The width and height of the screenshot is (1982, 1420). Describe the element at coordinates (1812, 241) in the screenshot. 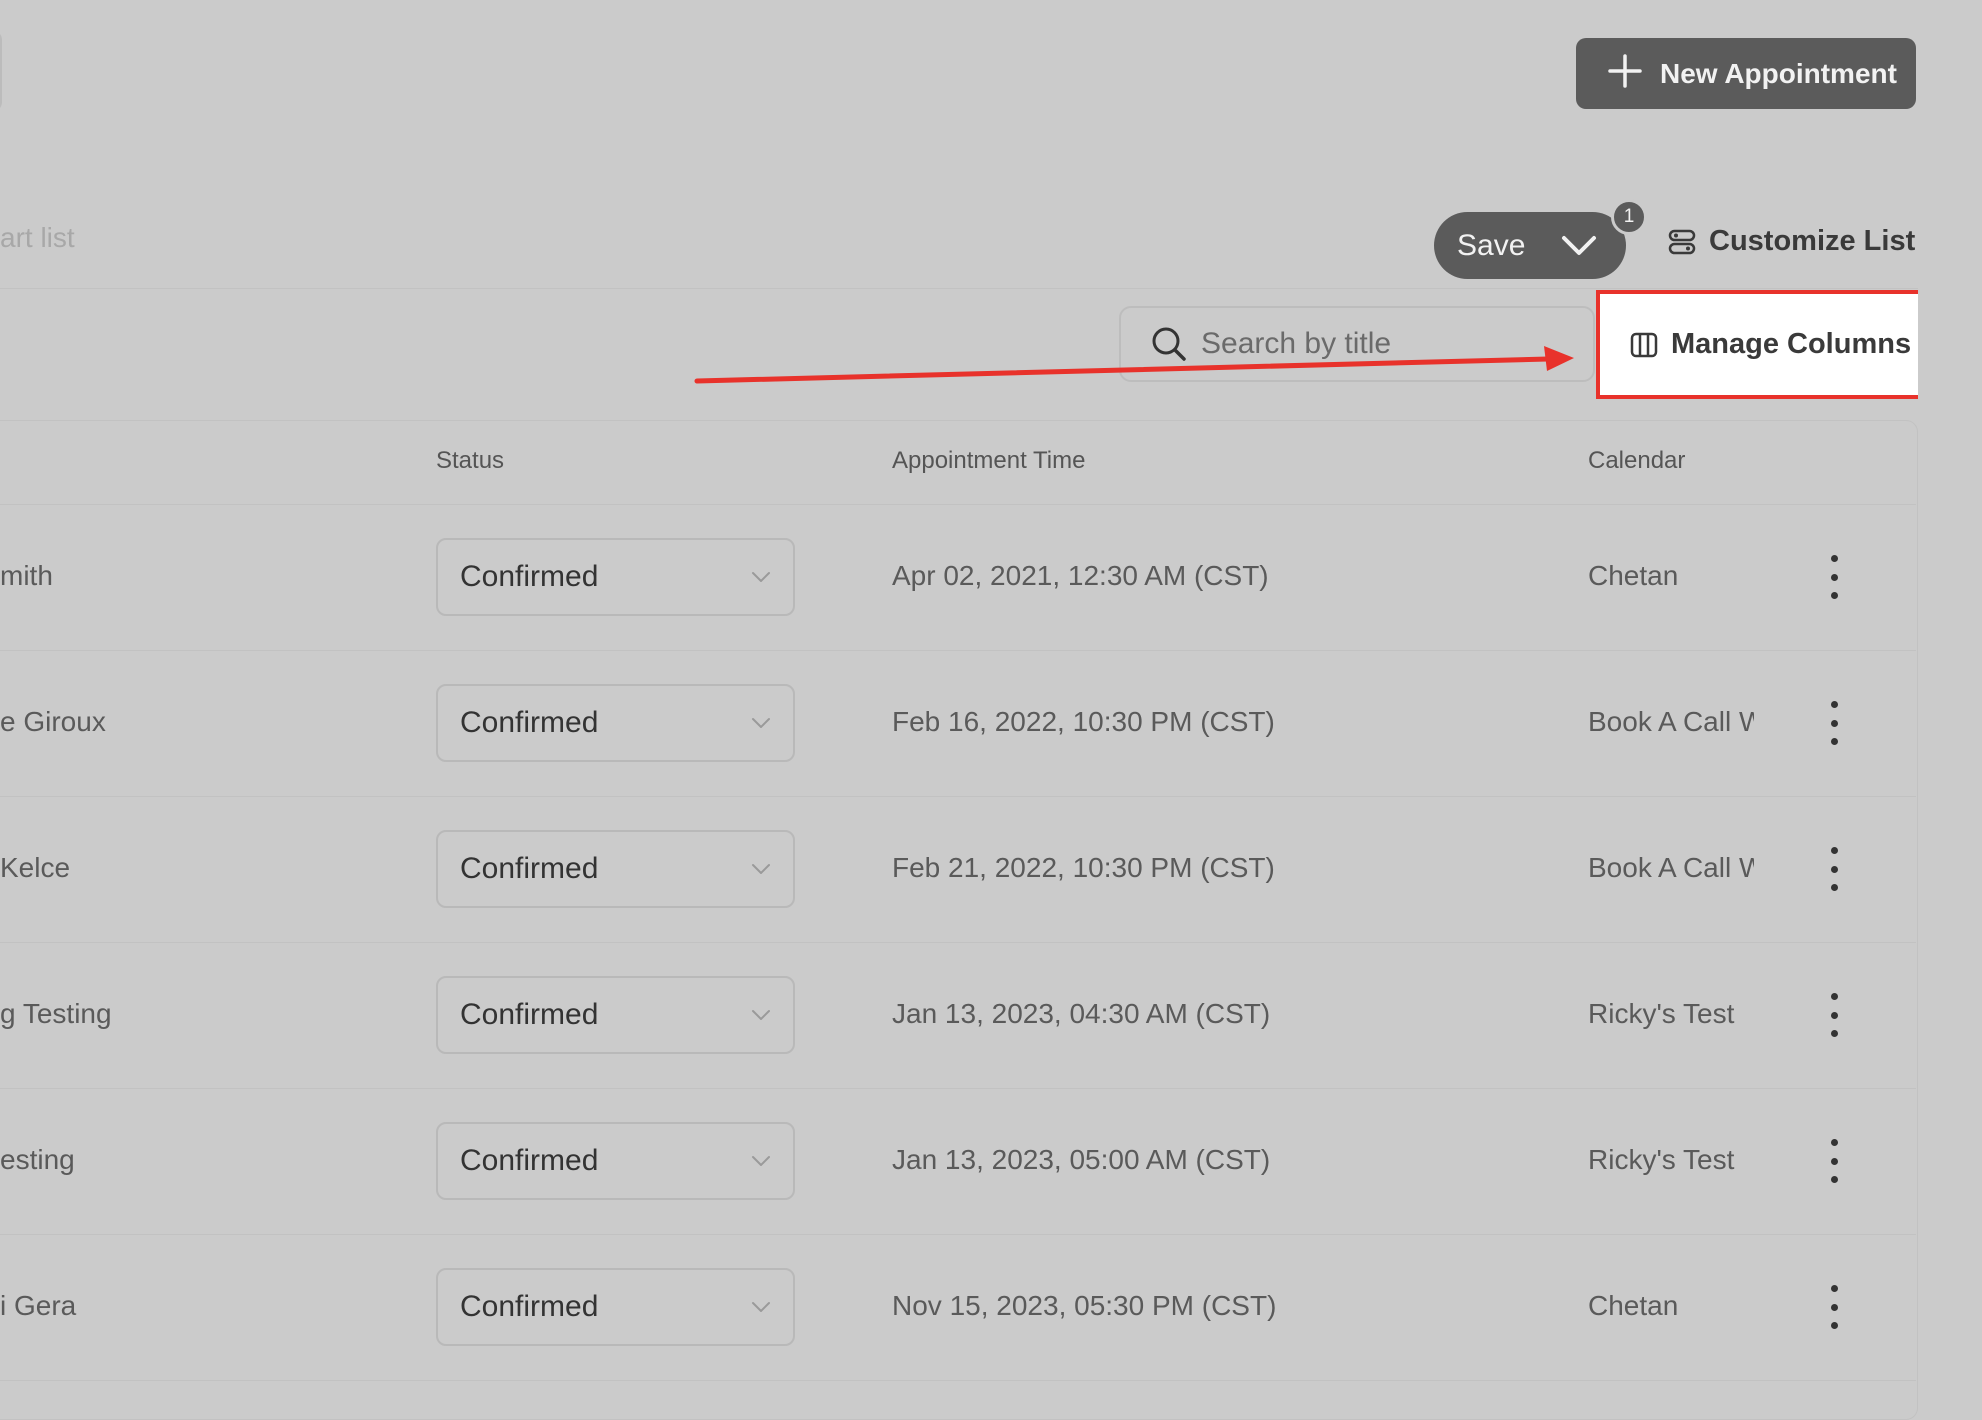

I see `customize-list-label: Customize List` at that location.